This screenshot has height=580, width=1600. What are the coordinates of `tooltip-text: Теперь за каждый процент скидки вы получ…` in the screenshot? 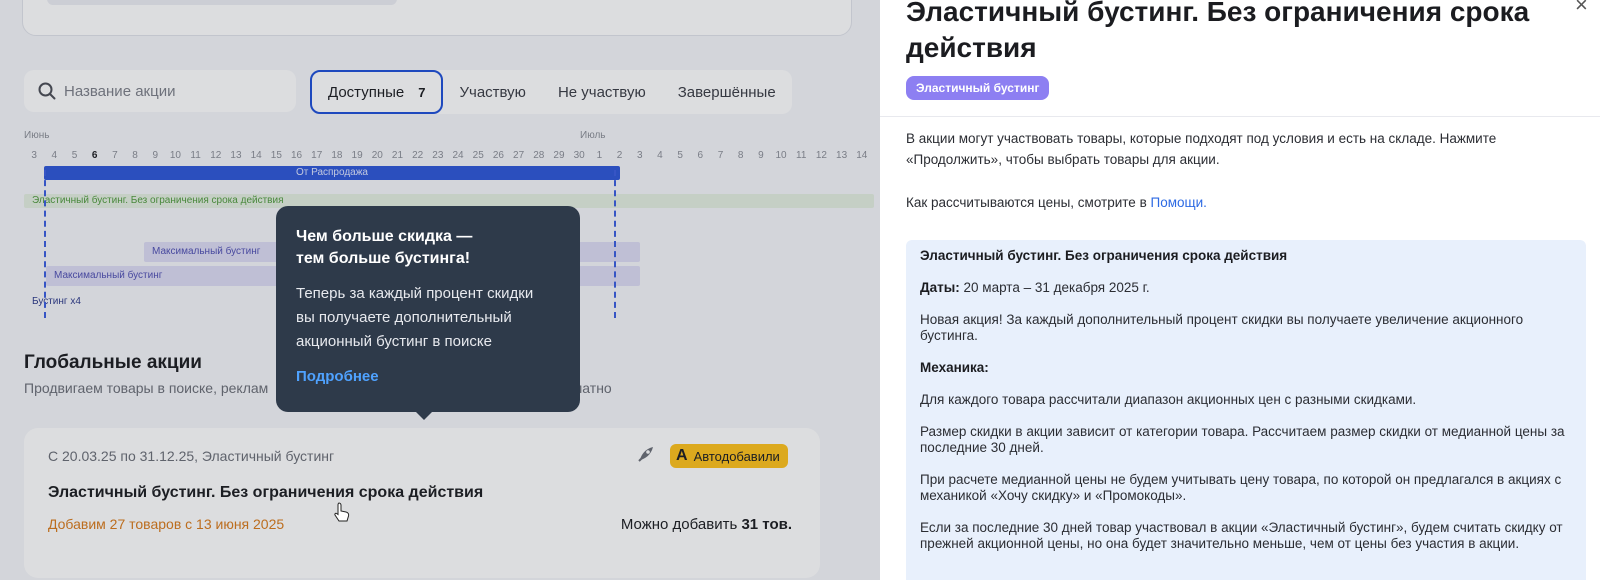 It's located at (415, 317).